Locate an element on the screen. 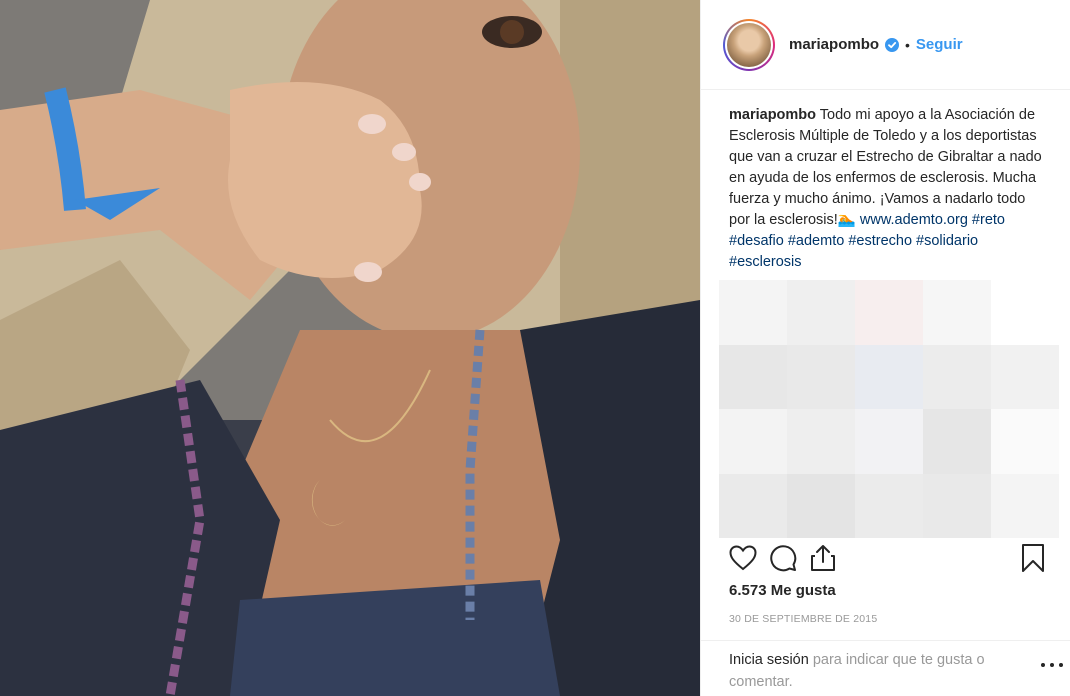 This screenshot has width=1070, height=696. more-options-icon is located at coordinates (1052, 665).